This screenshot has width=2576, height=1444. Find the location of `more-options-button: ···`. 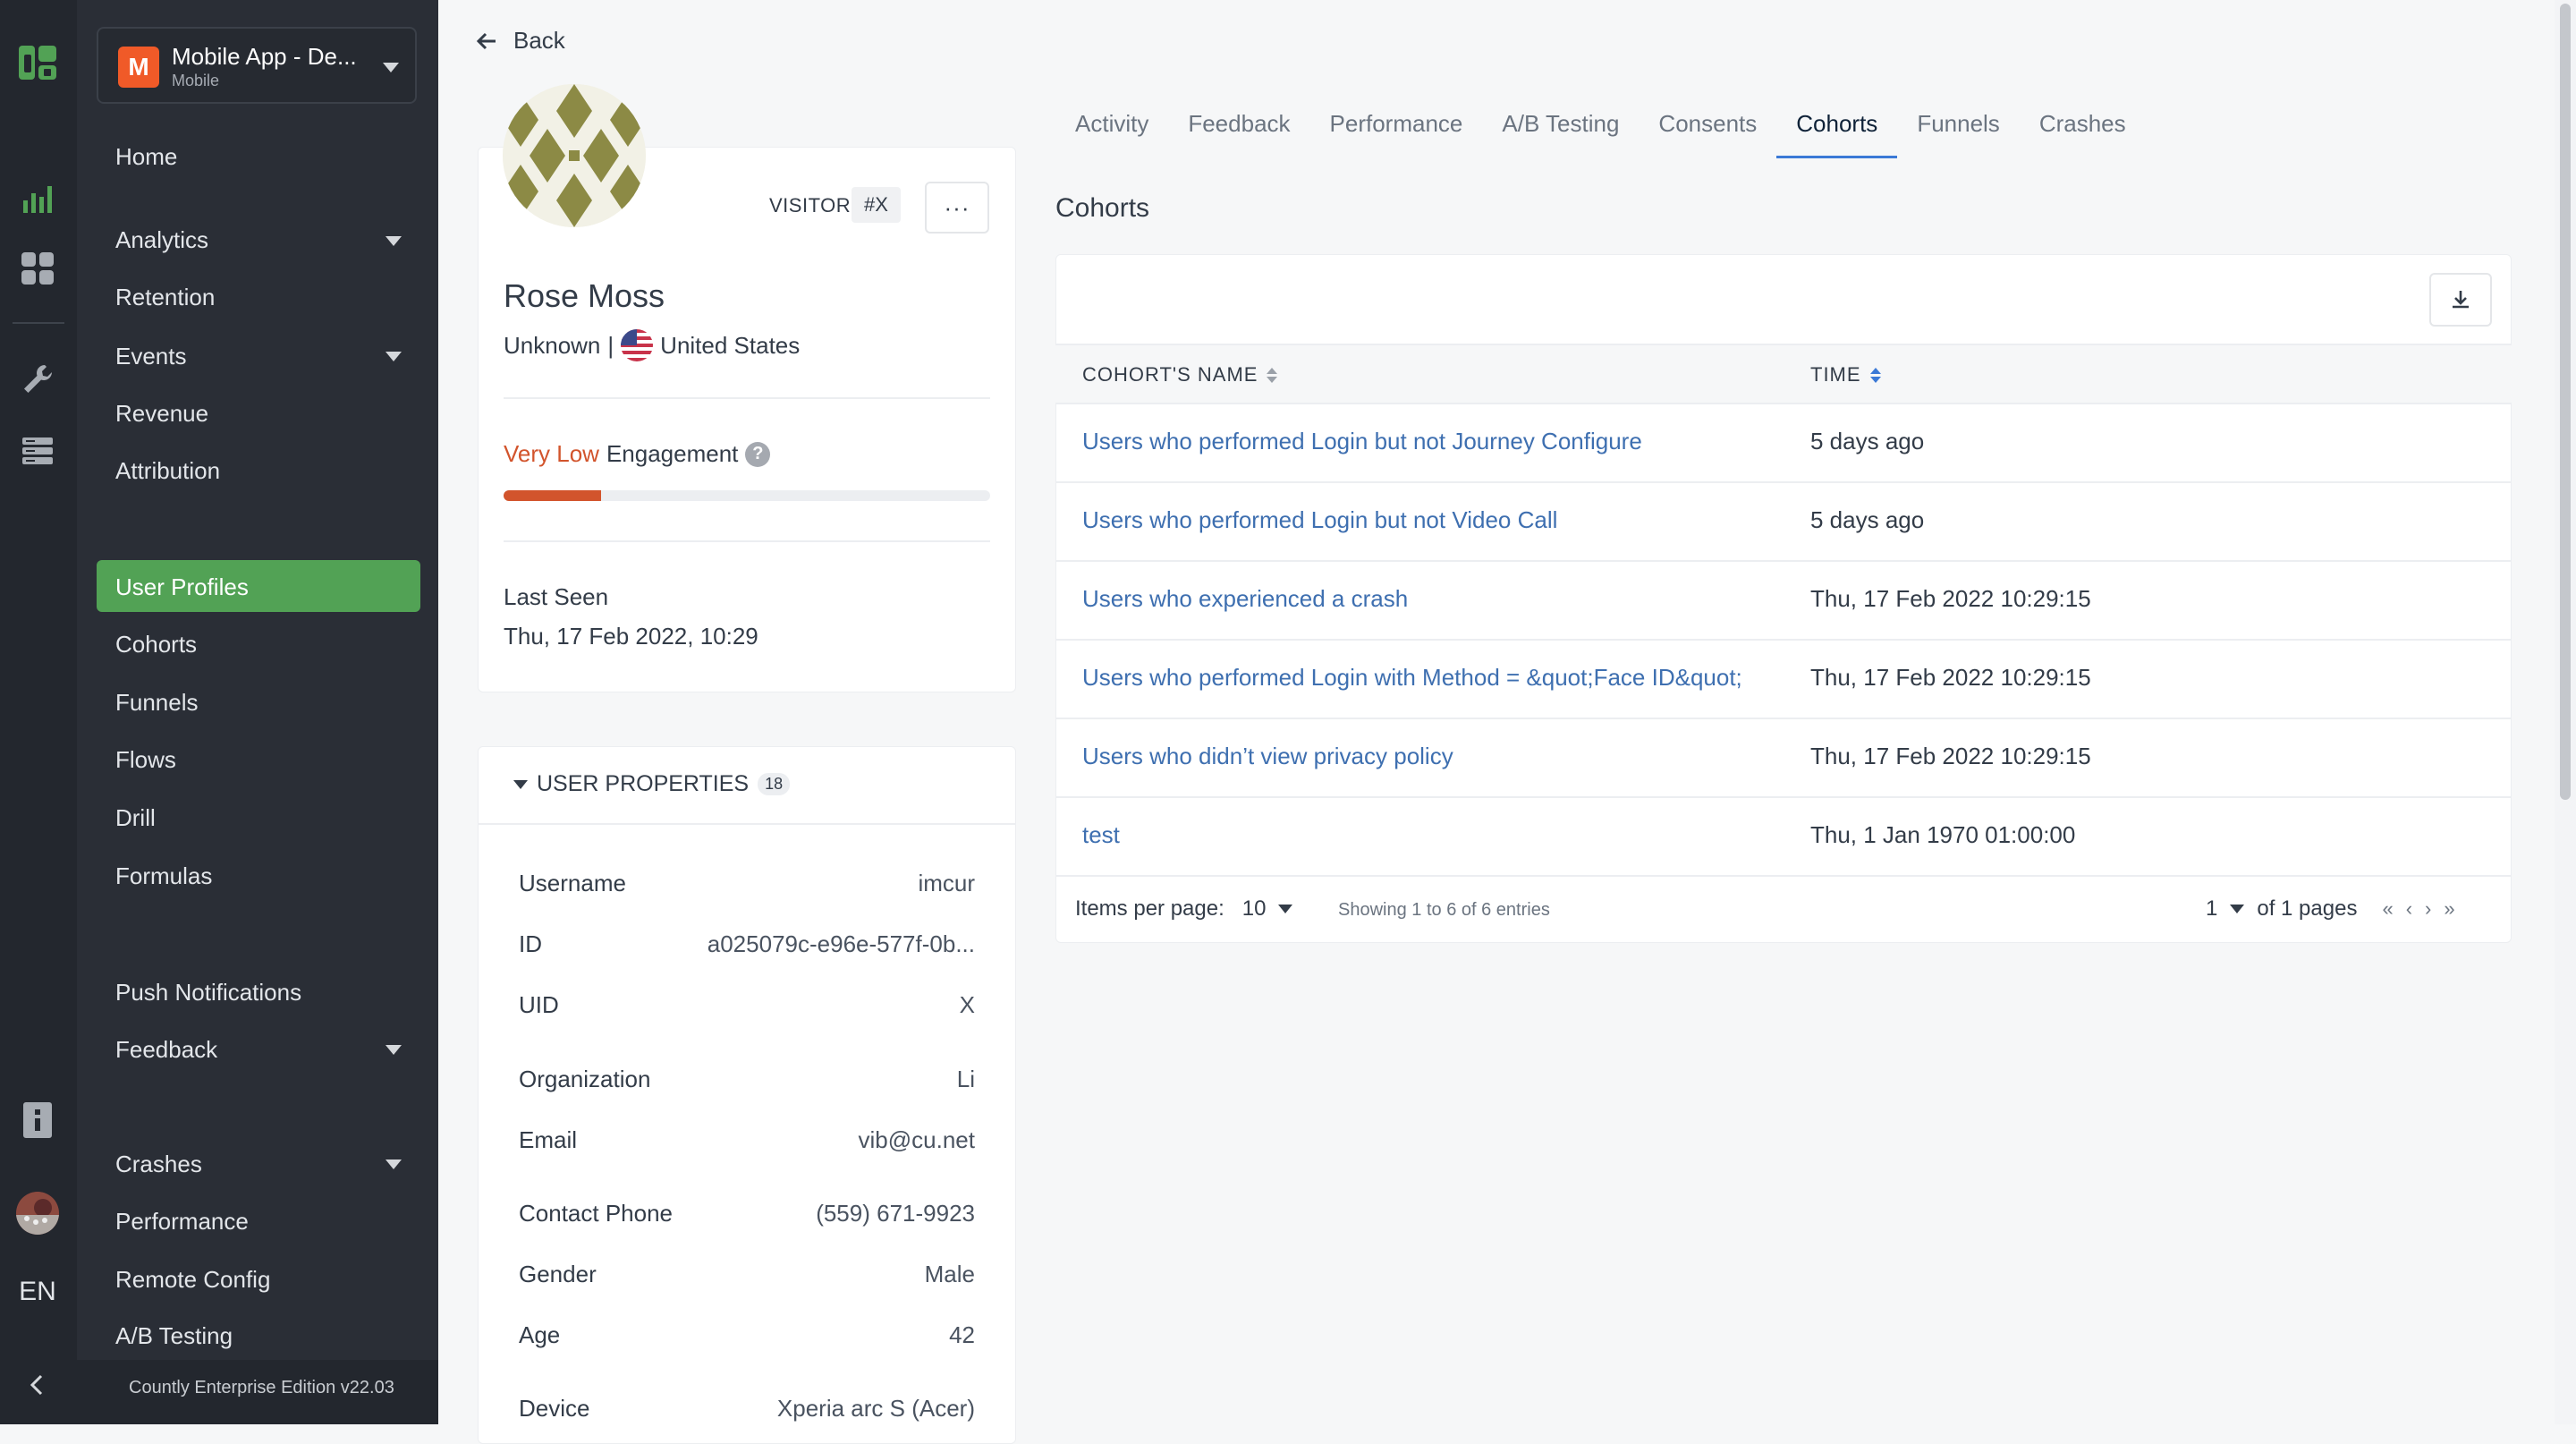

more-options-button: ··· is located at coordinates (957, 208).